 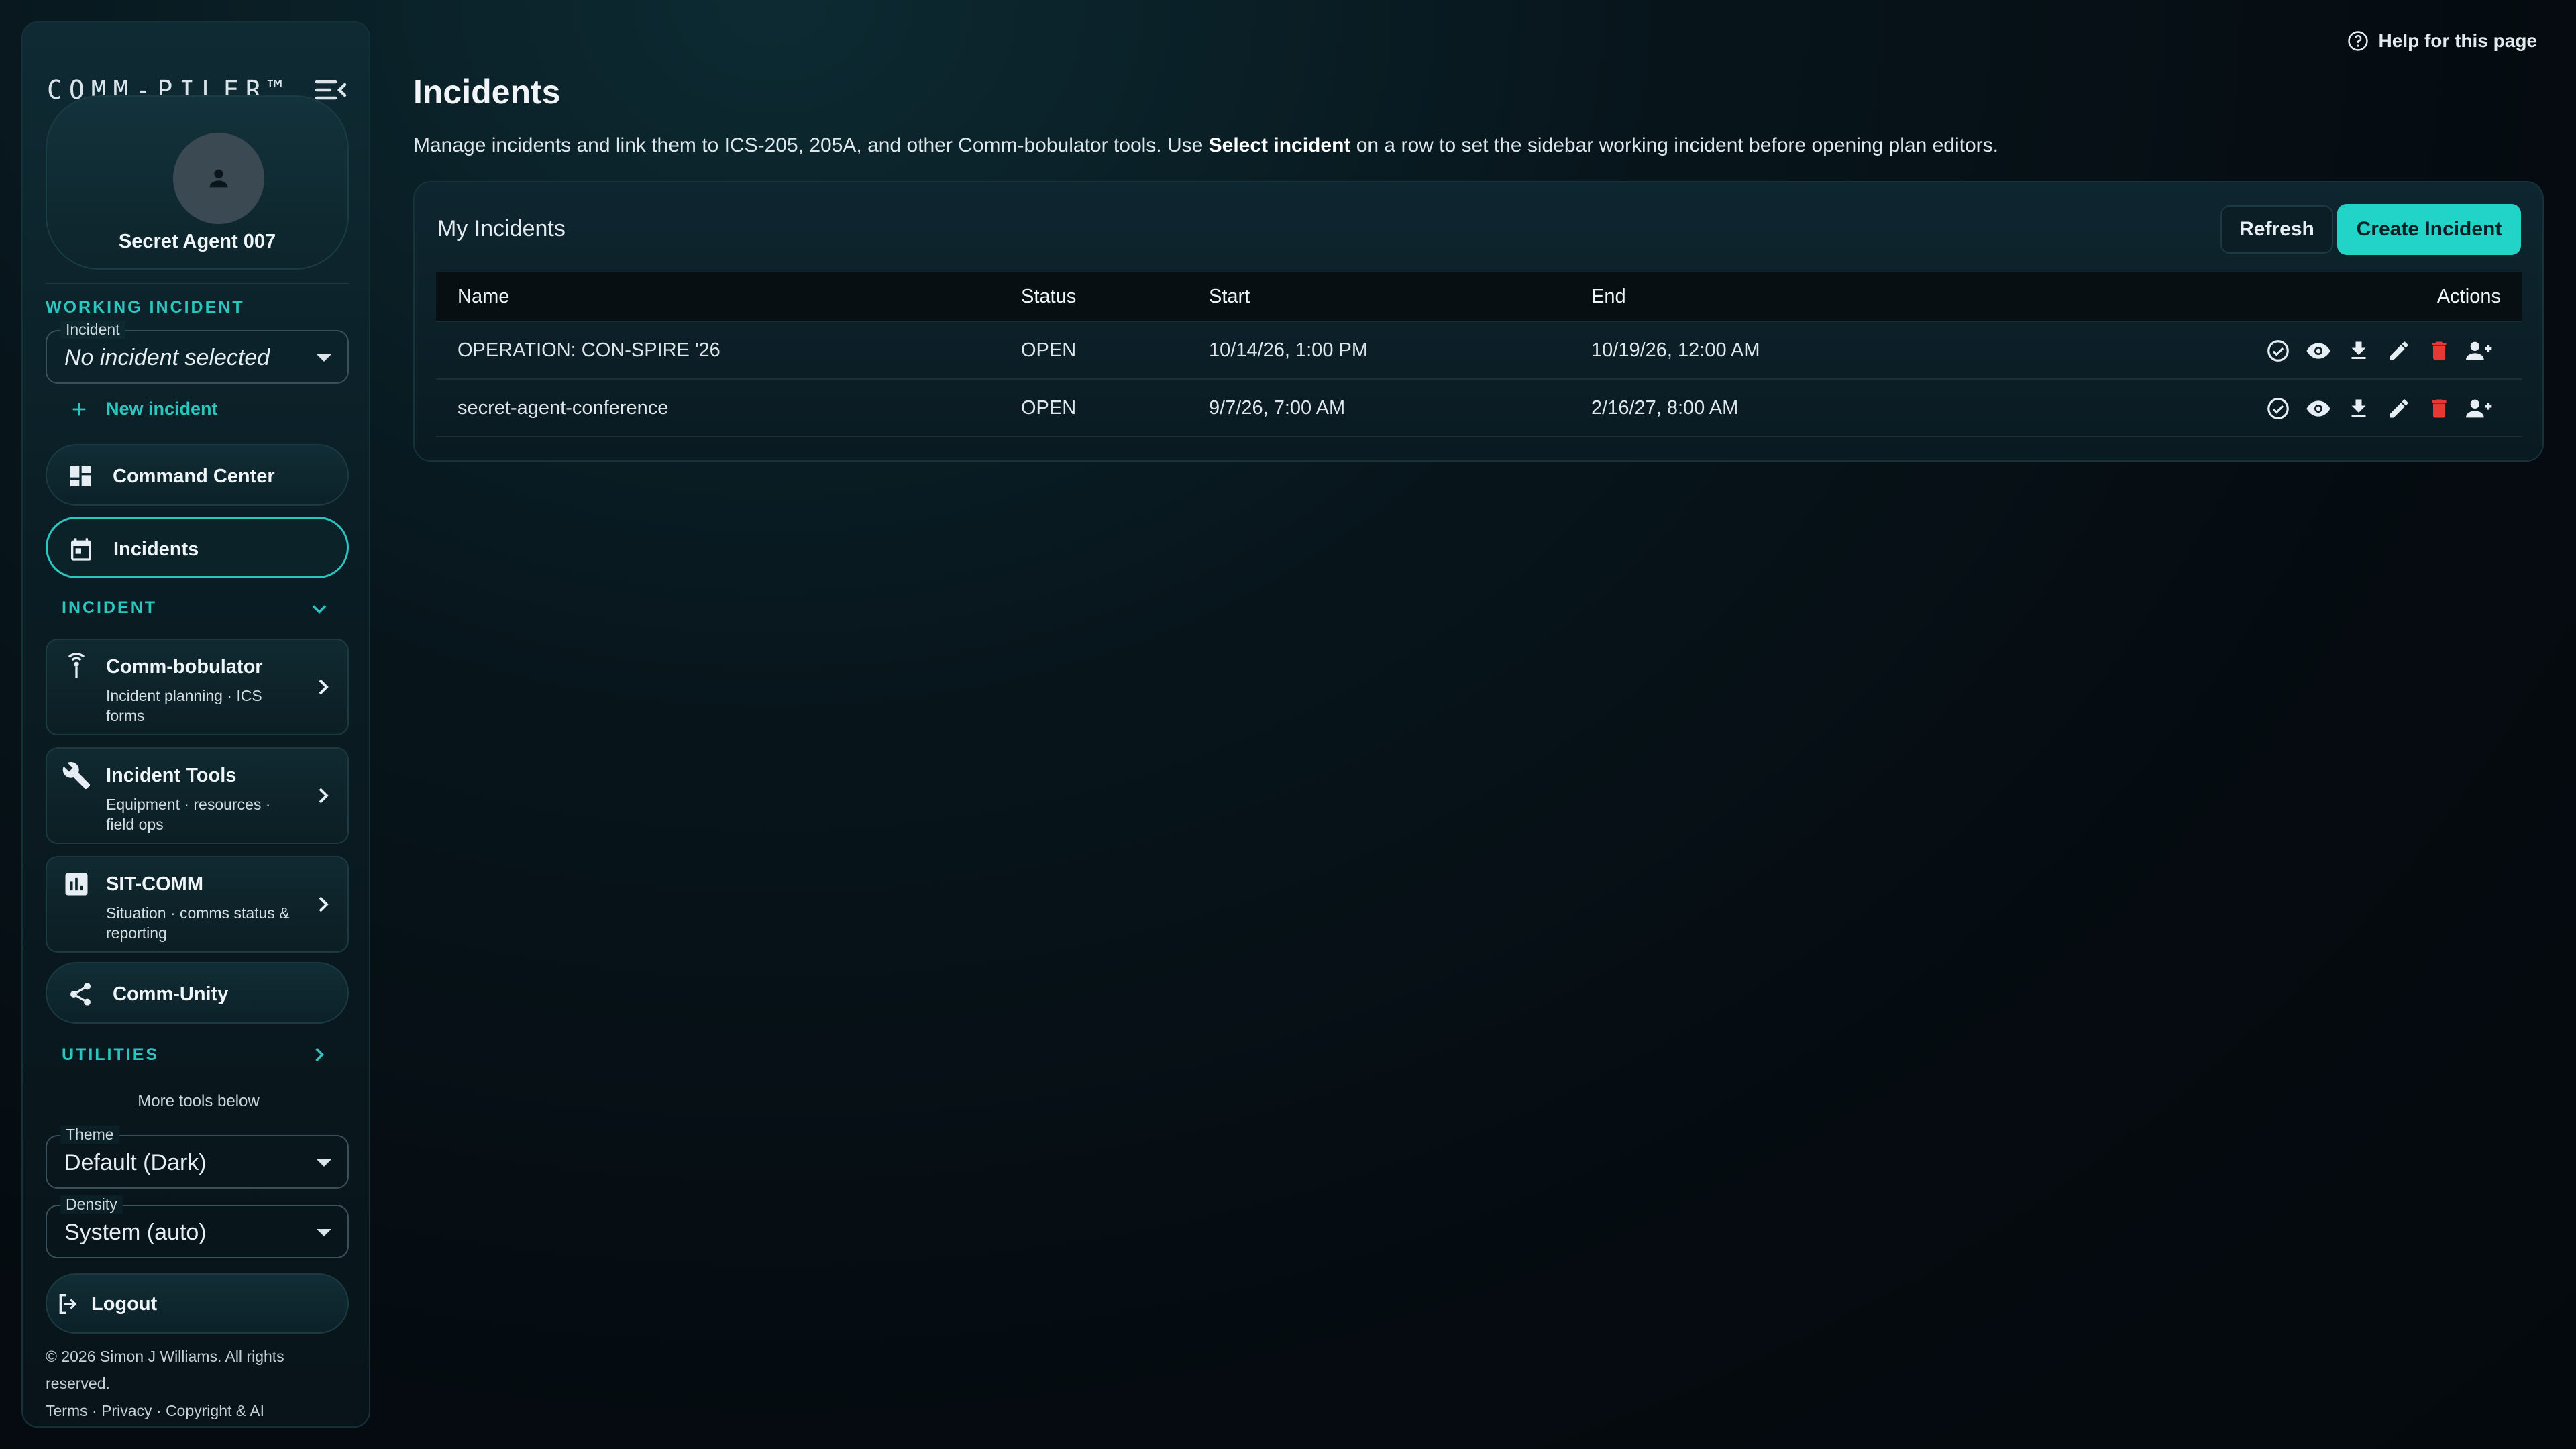 What do you see at coordinates (1049, 350) in the screenshot?
I see `cell-status: OPEN` at bounding box center [1049, 350].